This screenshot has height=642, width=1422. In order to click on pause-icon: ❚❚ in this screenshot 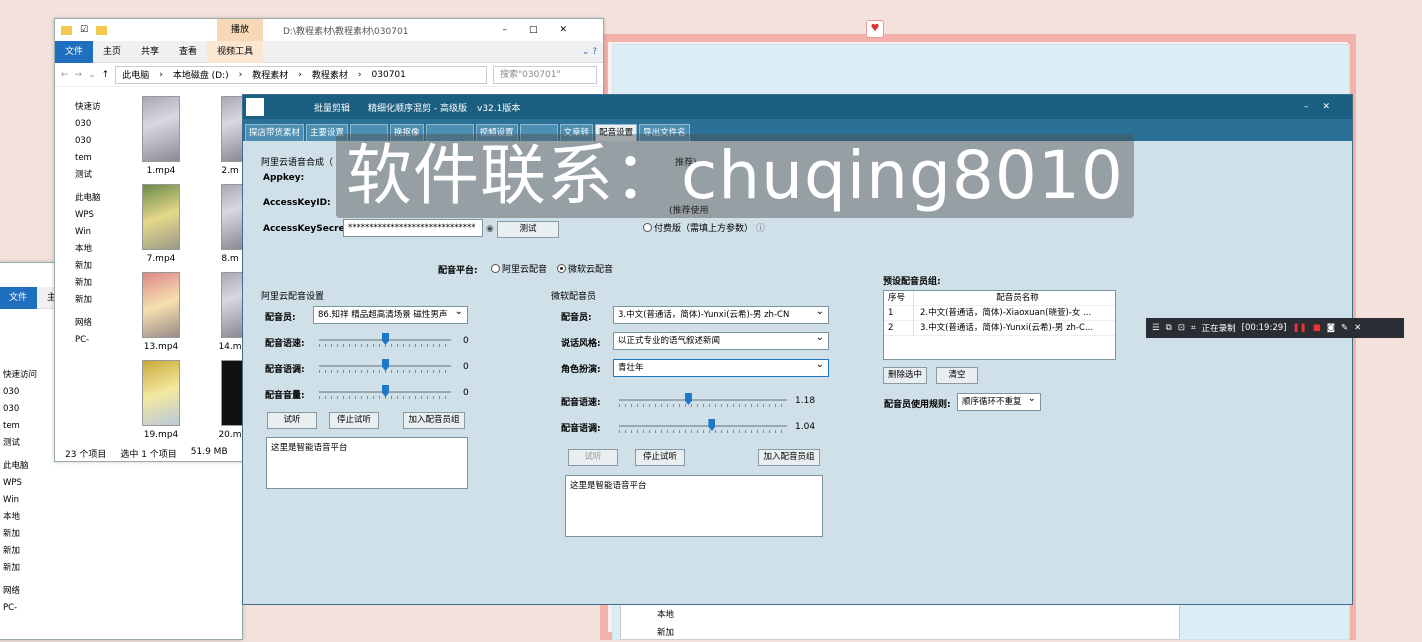, I will do `click(1299, 328)`.